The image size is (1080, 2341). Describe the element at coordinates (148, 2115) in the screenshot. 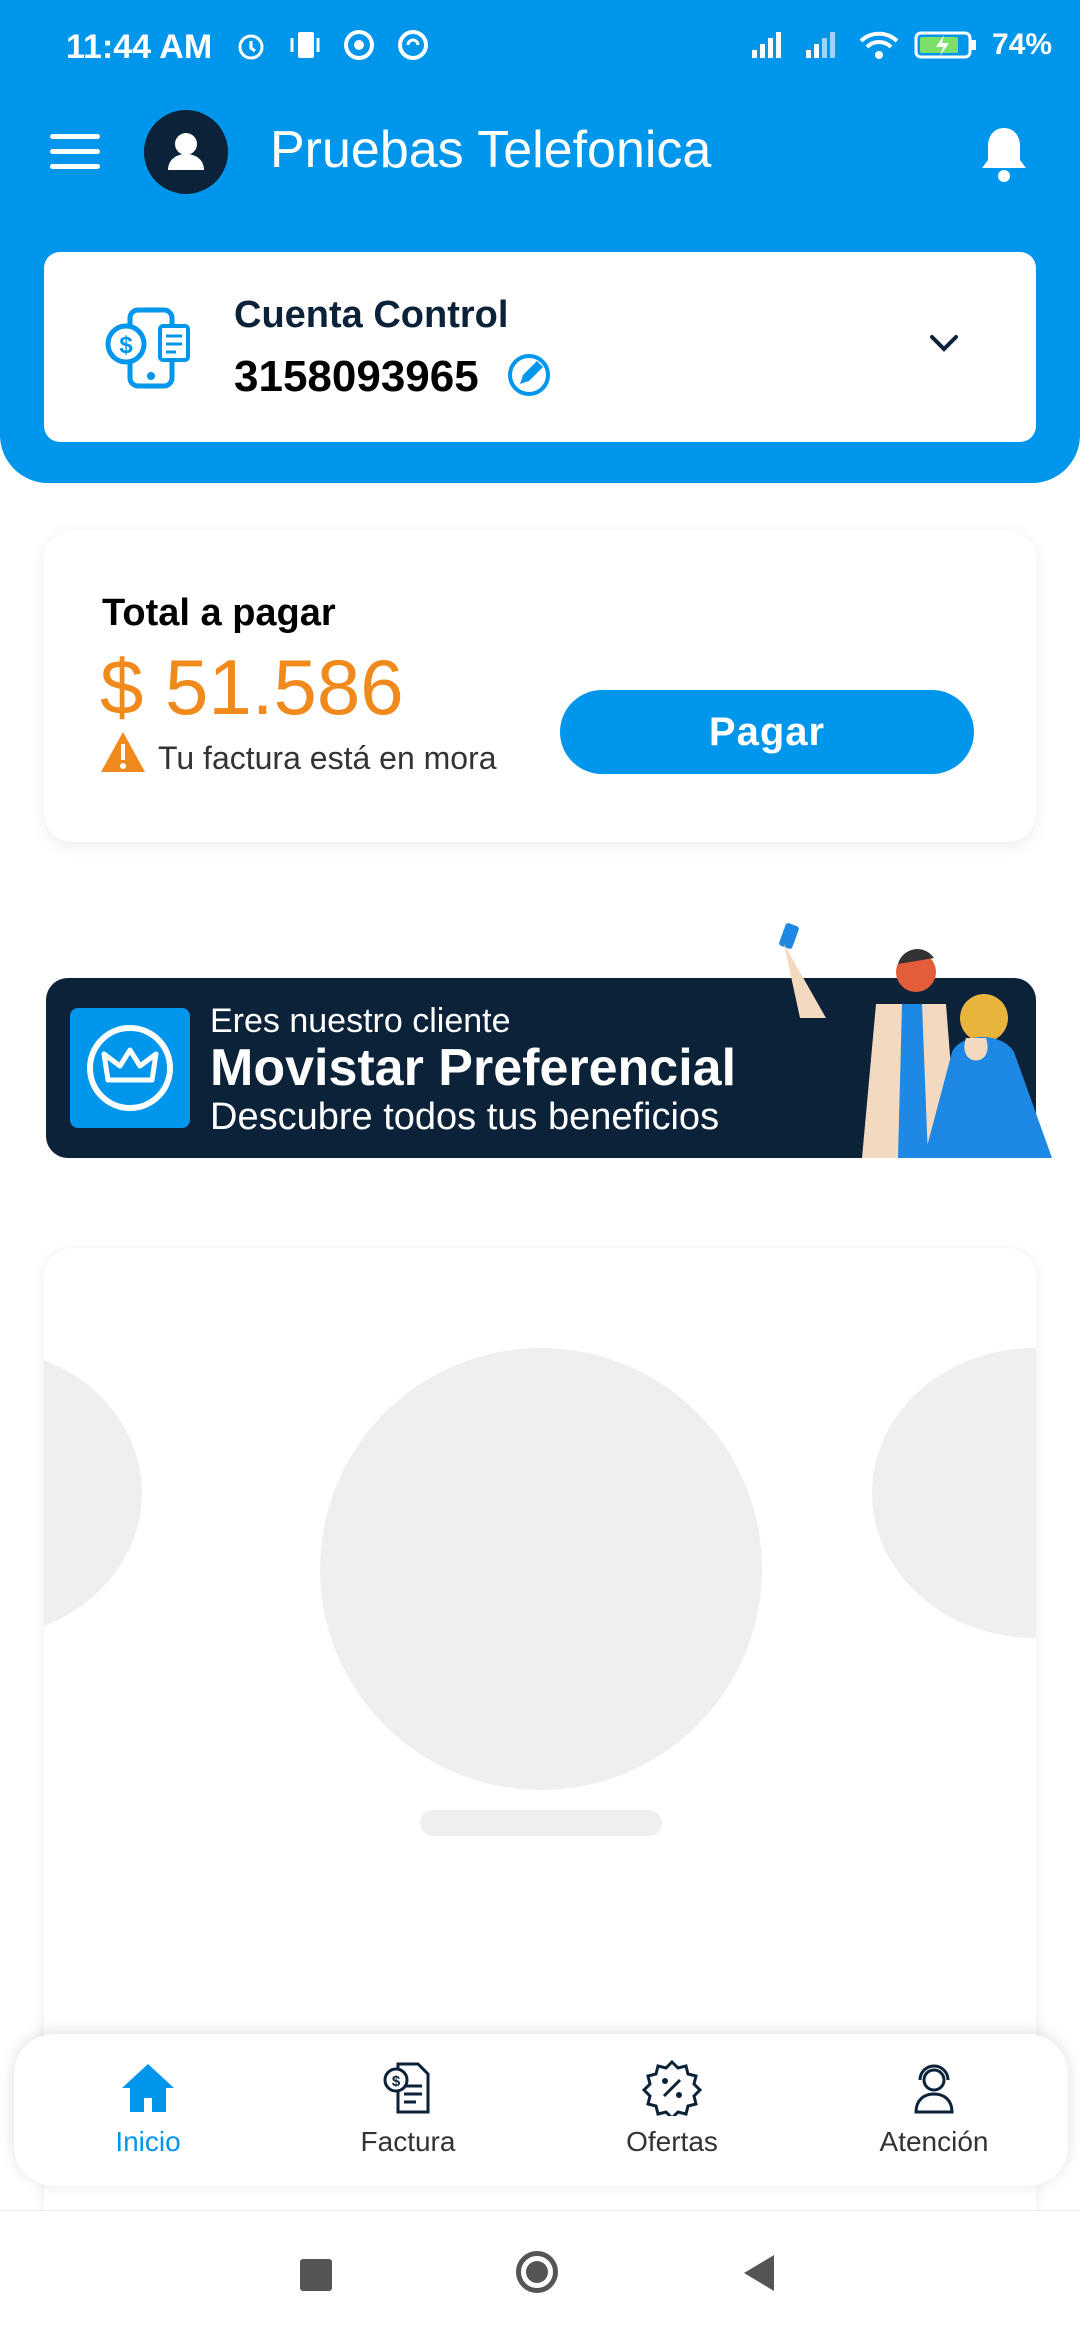

I see `nav-item-inicio: Inicio` at that location.